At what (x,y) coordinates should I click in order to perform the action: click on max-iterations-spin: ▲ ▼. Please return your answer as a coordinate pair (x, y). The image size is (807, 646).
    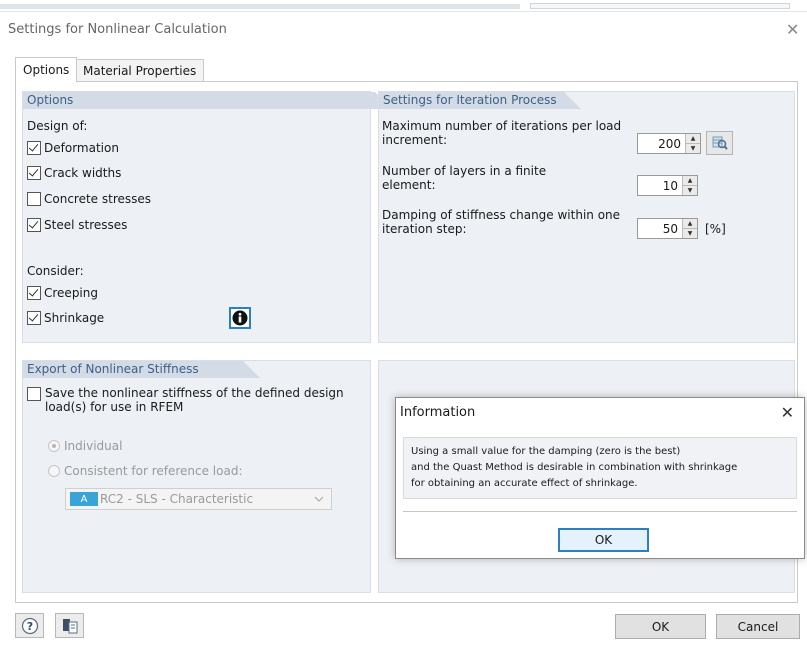
    Looking at the image, I should click on (692, 143).